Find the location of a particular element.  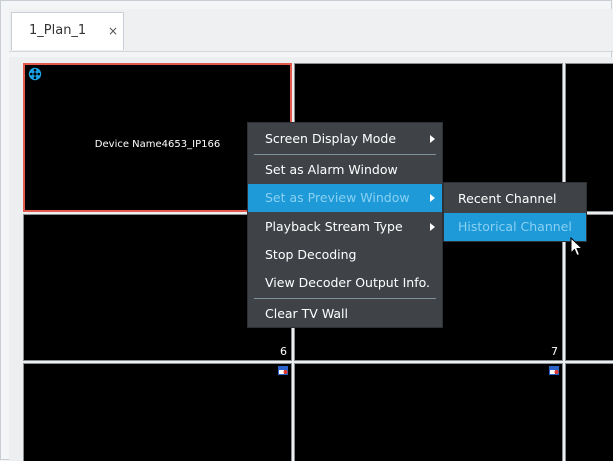

window-number: 6 is located at coordinates (283, 351).